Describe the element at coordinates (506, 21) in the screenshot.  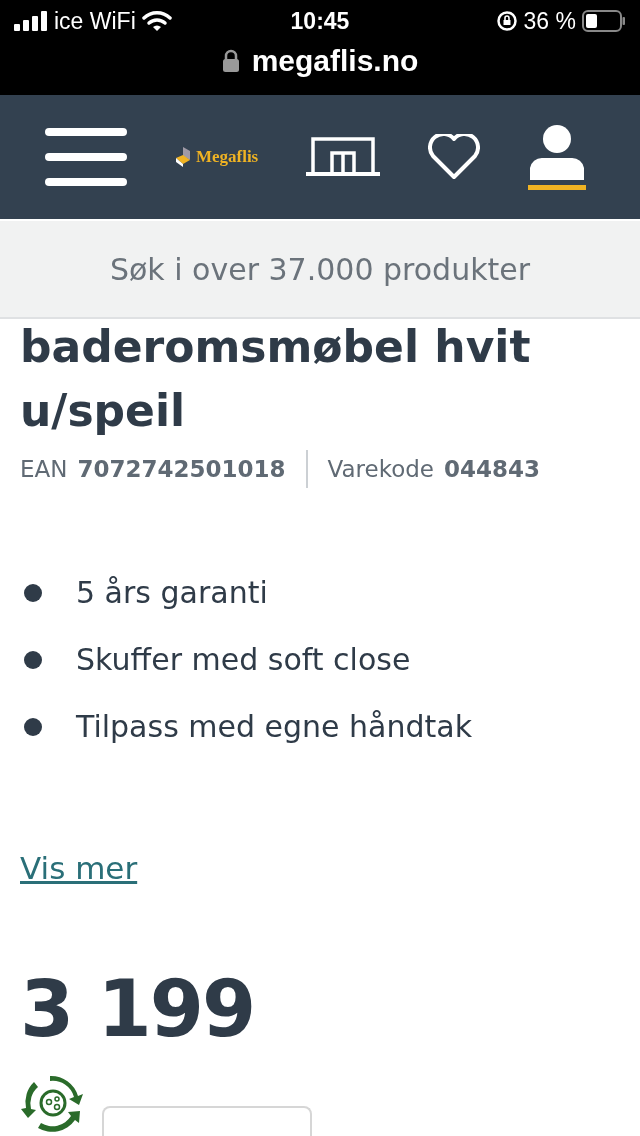
I see `rotation-lock-icon` at that location.